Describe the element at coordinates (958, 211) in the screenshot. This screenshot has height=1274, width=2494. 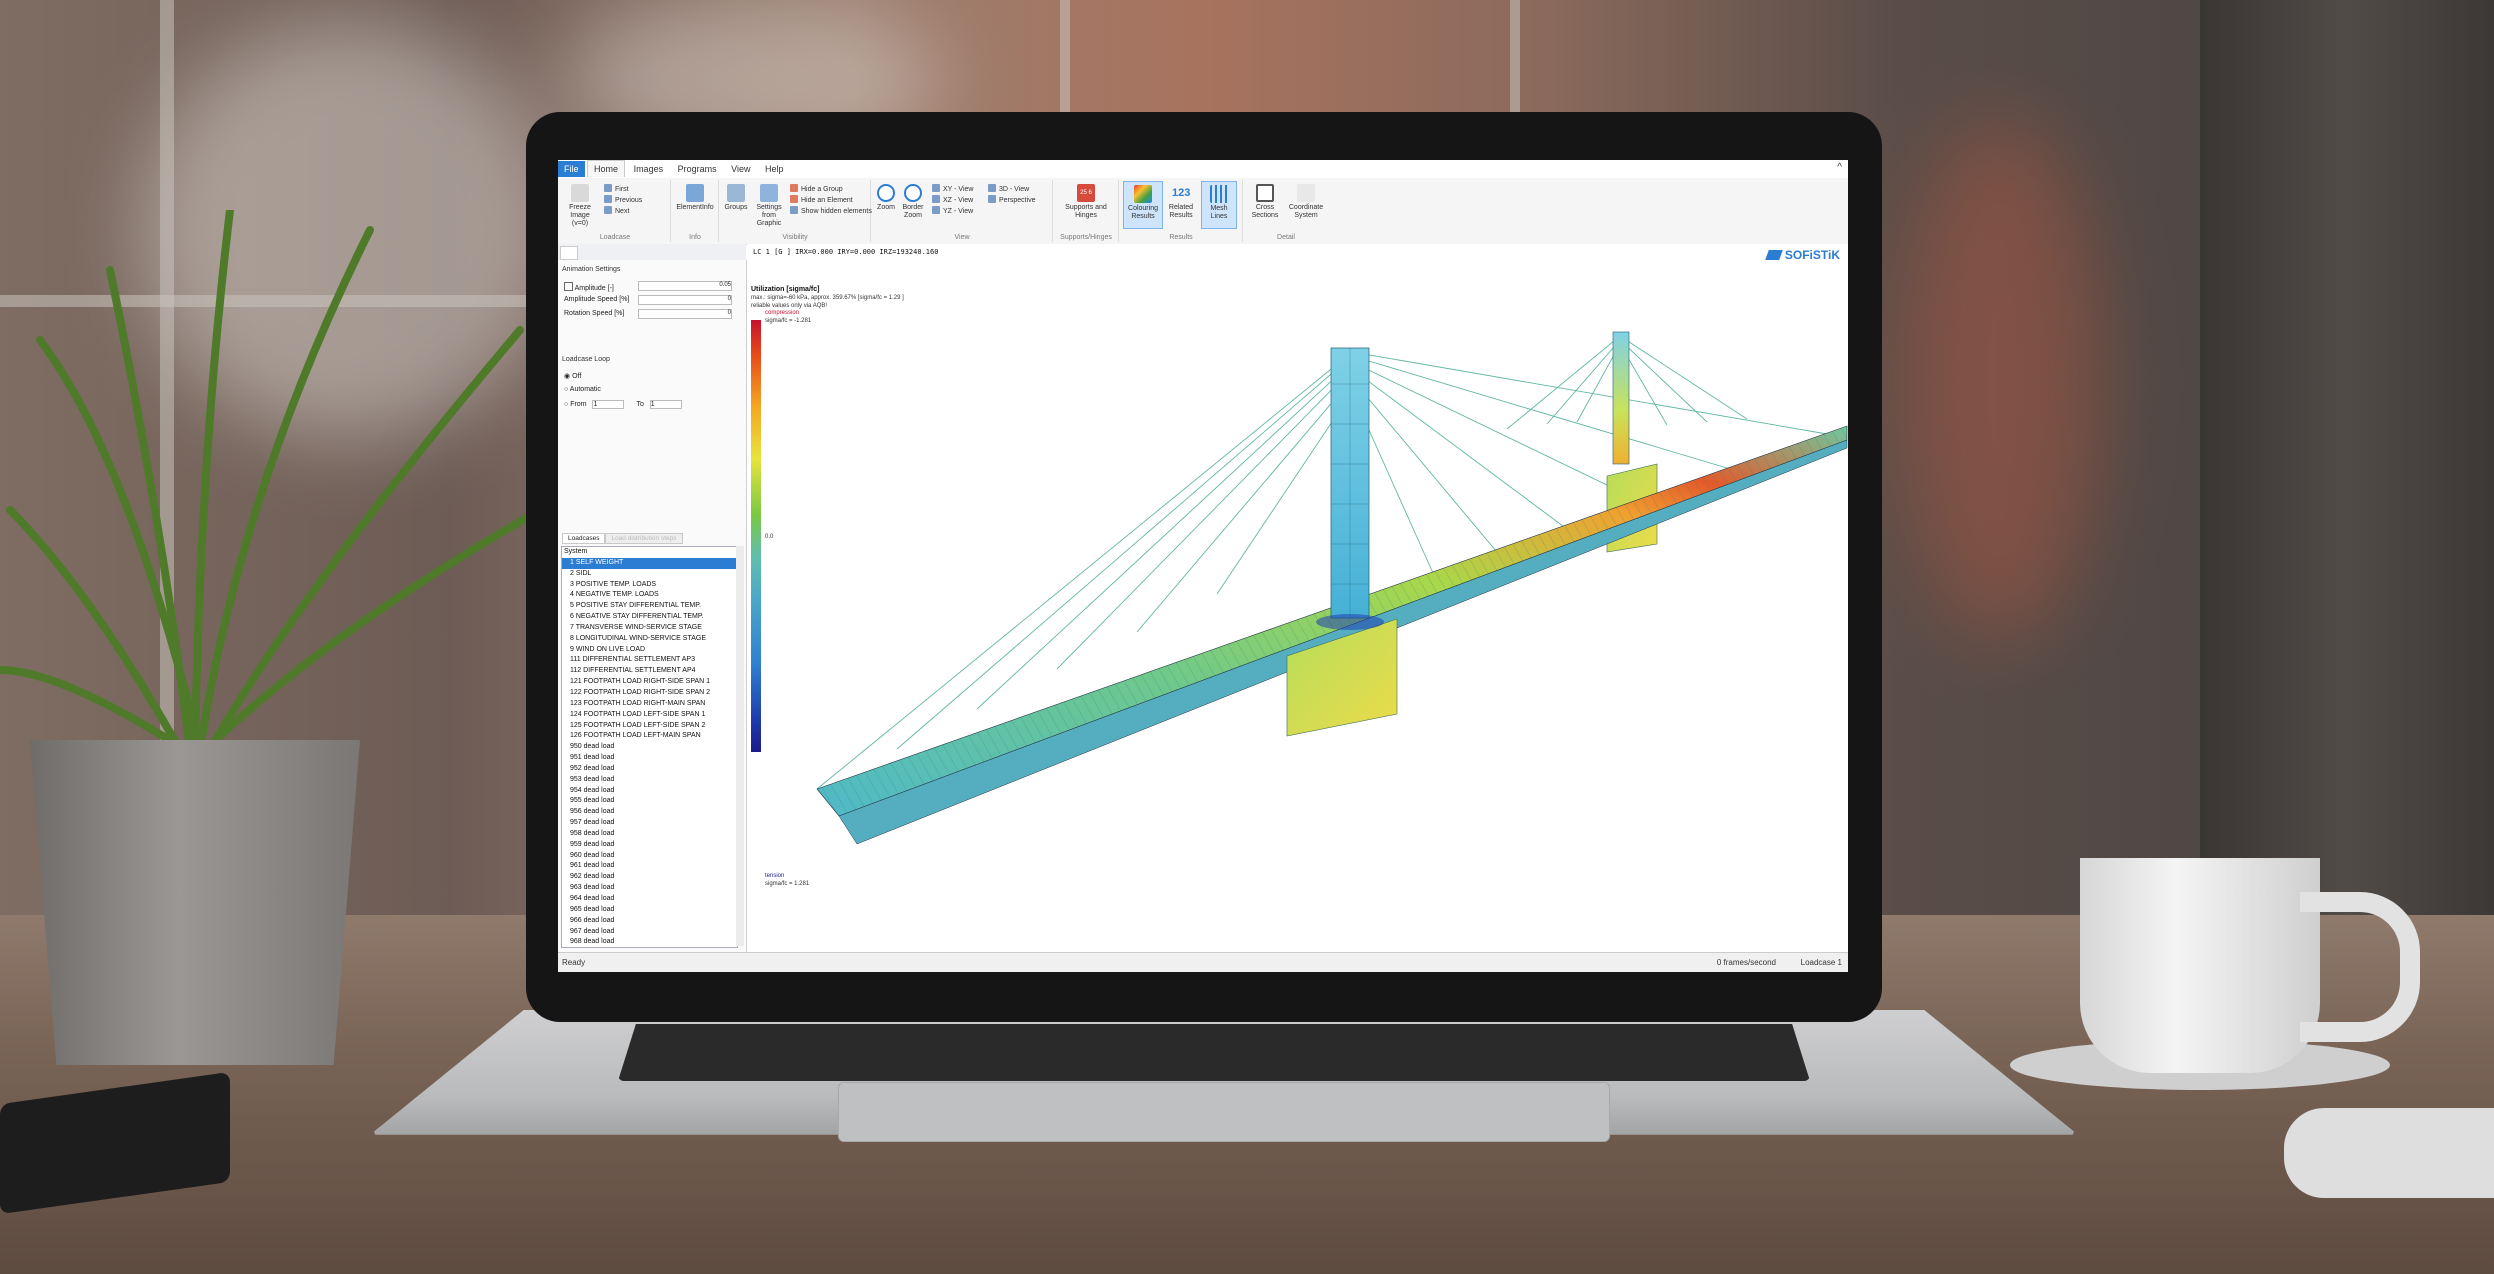
I see `yz-view-label: YZ - View` at that location.